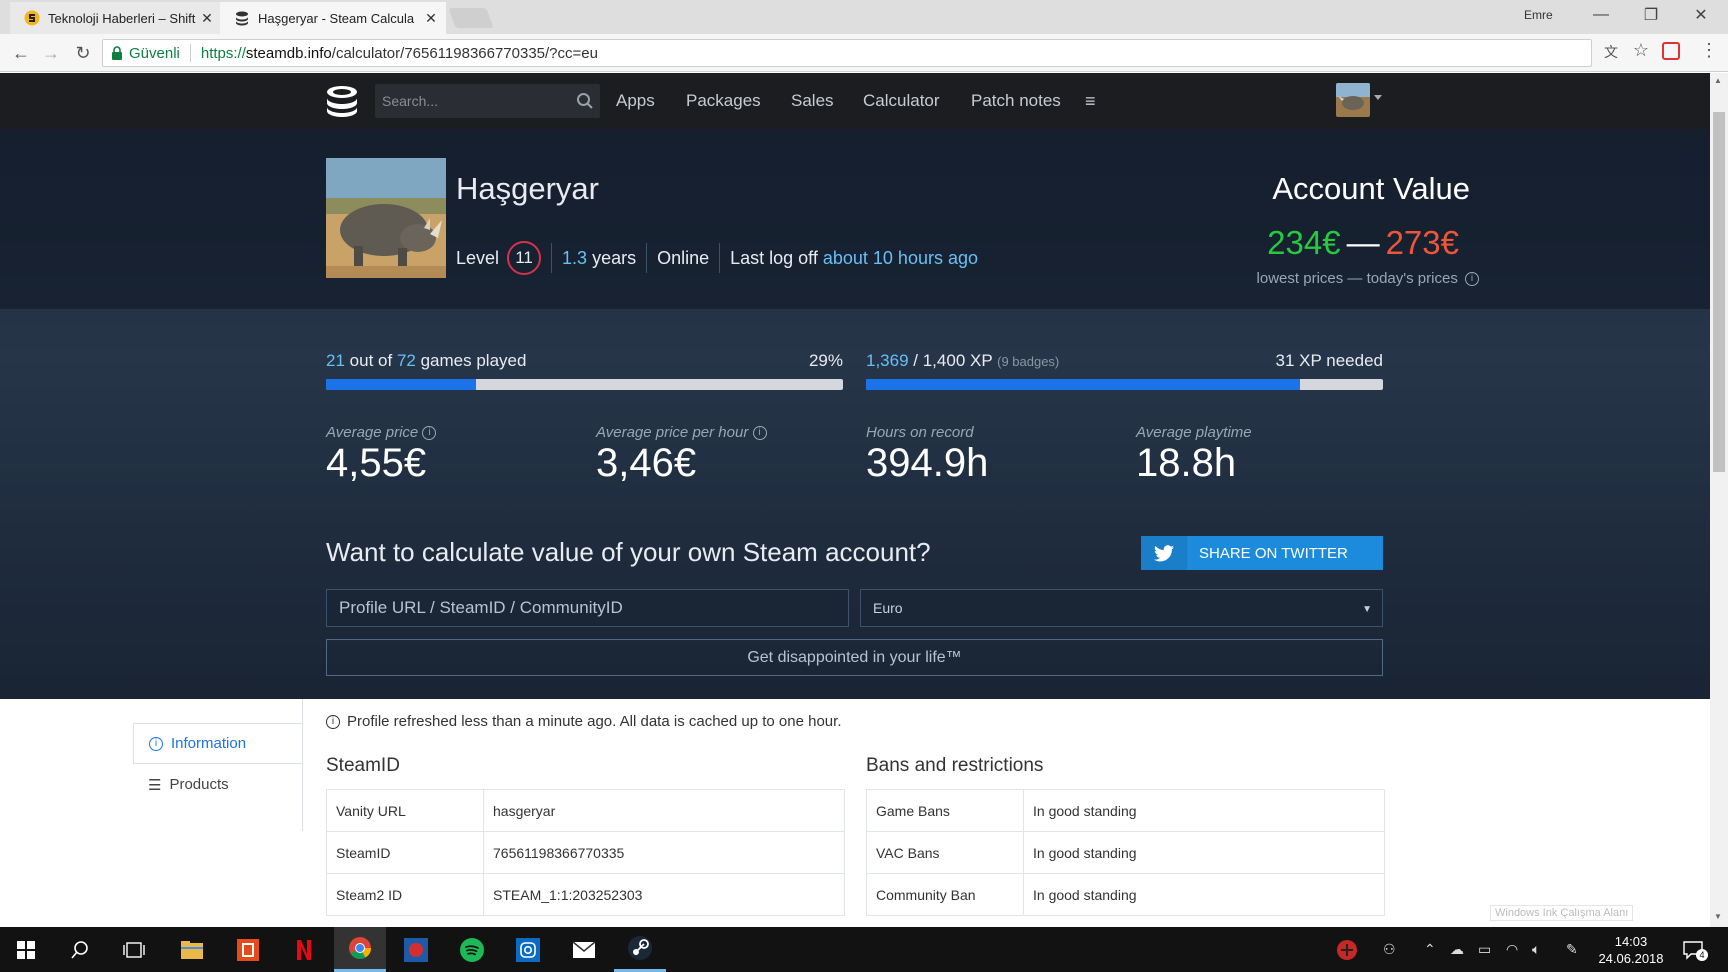 The image size is (1728, 972). What do you see at coordinates (614, 257) in the screenshot?
I see `account-age-unit: years` at bounding box center [614, 257].